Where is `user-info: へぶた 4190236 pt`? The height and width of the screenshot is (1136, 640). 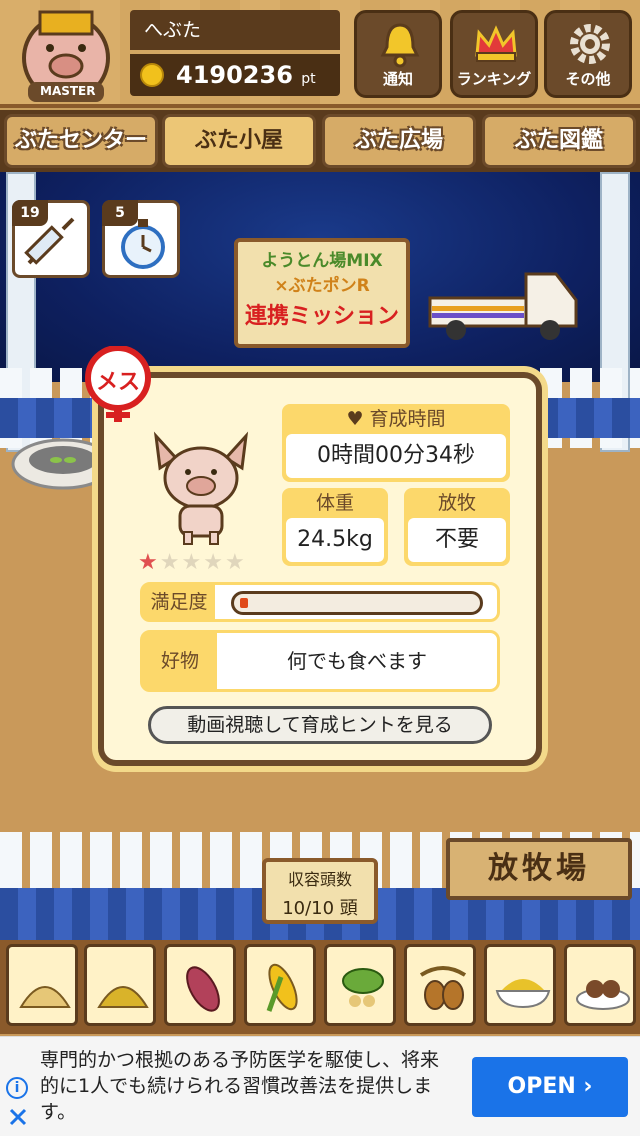 user-info: へぶた 4190236 pt is located at coordinates (235, 54).